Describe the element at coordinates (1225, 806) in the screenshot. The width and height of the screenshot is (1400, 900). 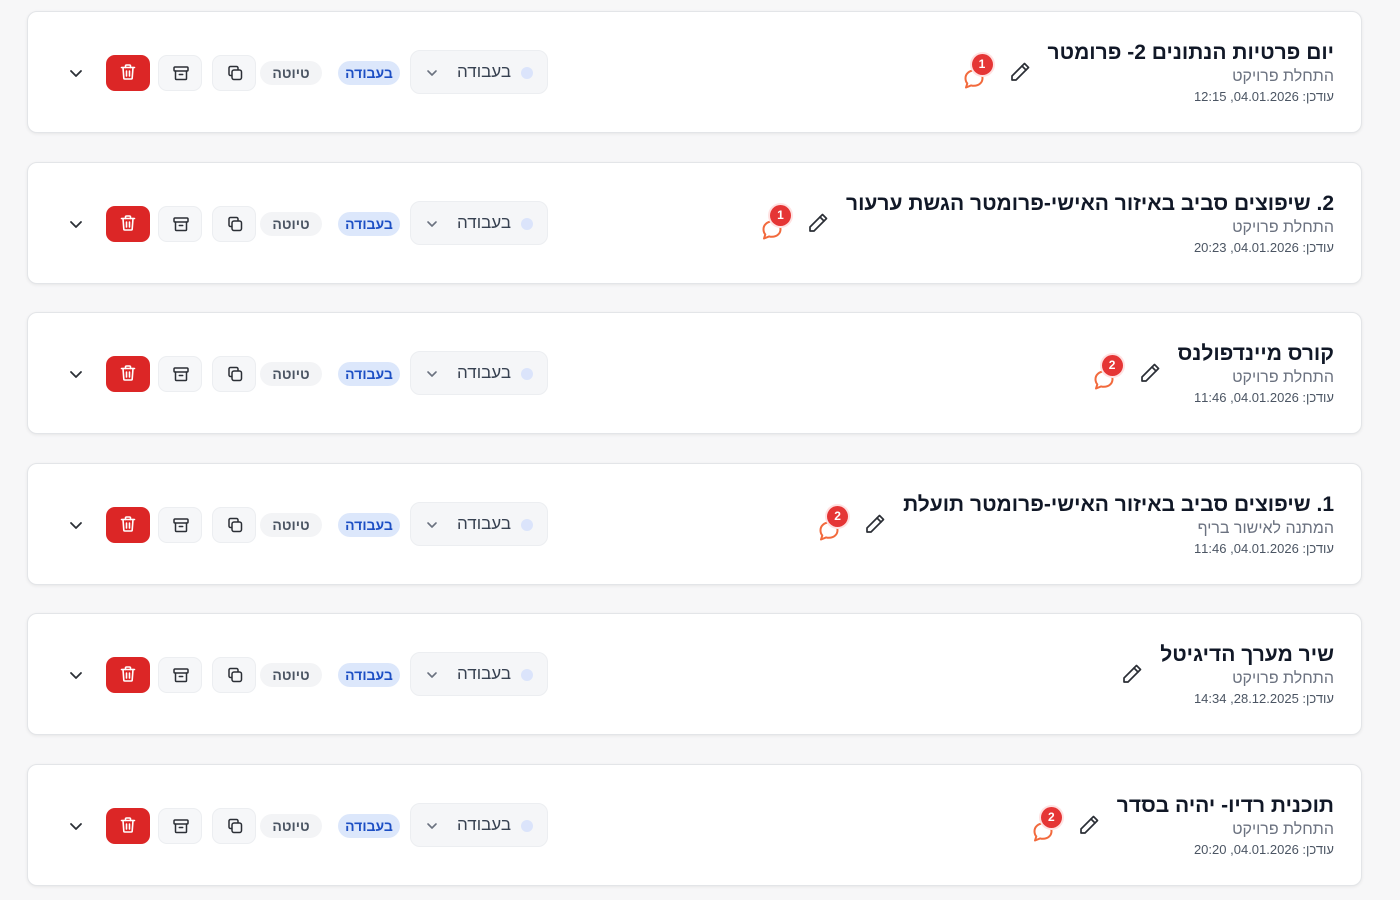
I see `project-title: תוכנית רדיו- יהיה בסדר` at that location.